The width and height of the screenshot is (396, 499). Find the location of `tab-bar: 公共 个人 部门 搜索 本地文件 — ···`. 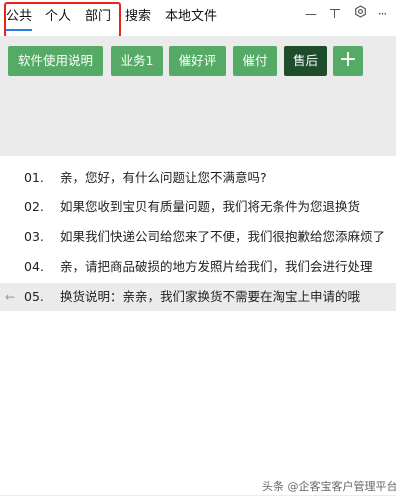

tab-bar: 公共 个人 部门 搜索 本地文件 — ··· is located at coordinates (198, 19).